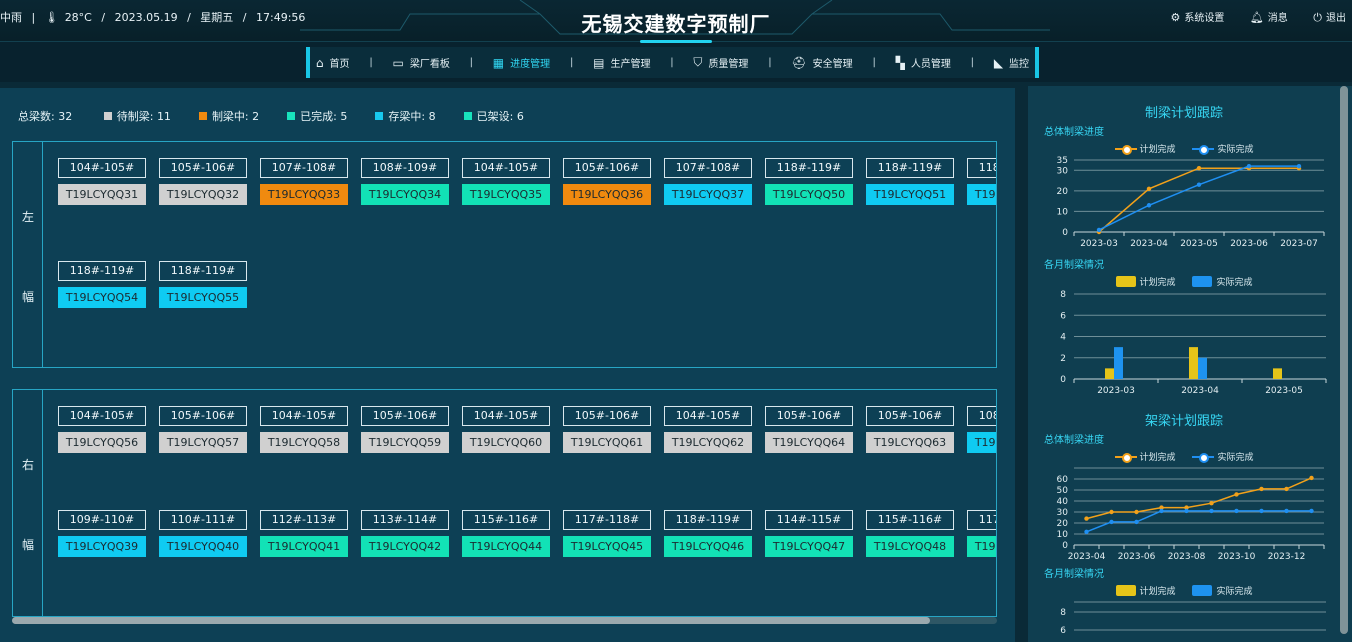 The height and width of the screenshot is (642, 1352). Describe the element at coordinates (981, 194) in the screenshot. I see `beam-id-badge: T19LCYQQ52` at that location.